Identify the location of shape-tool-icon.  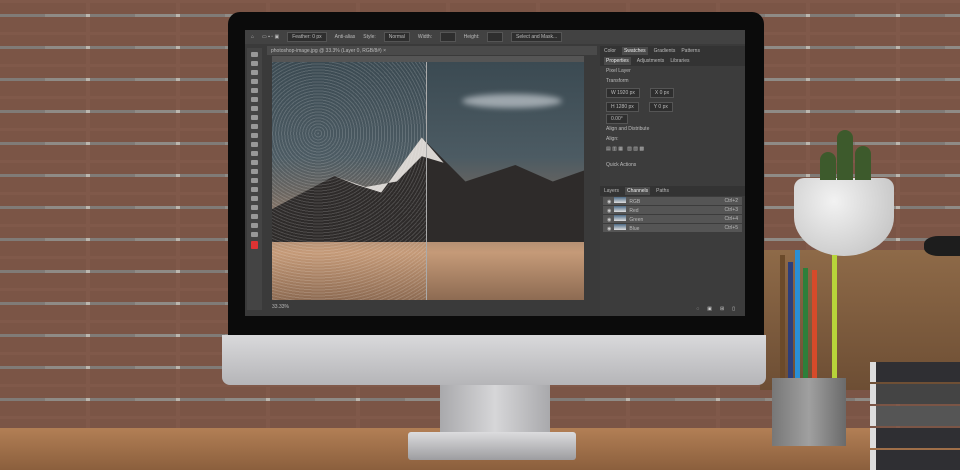
(254, 216).